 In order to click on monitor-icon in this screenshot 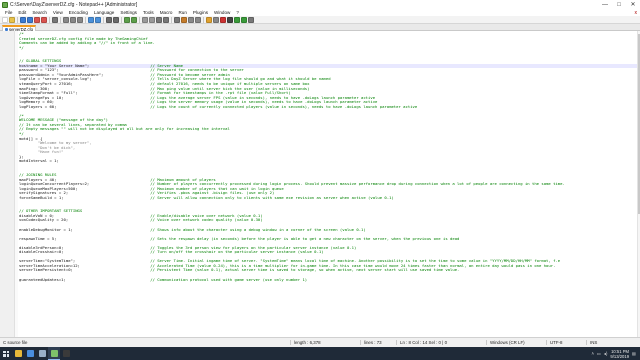, I will do `click(216, 19)`.